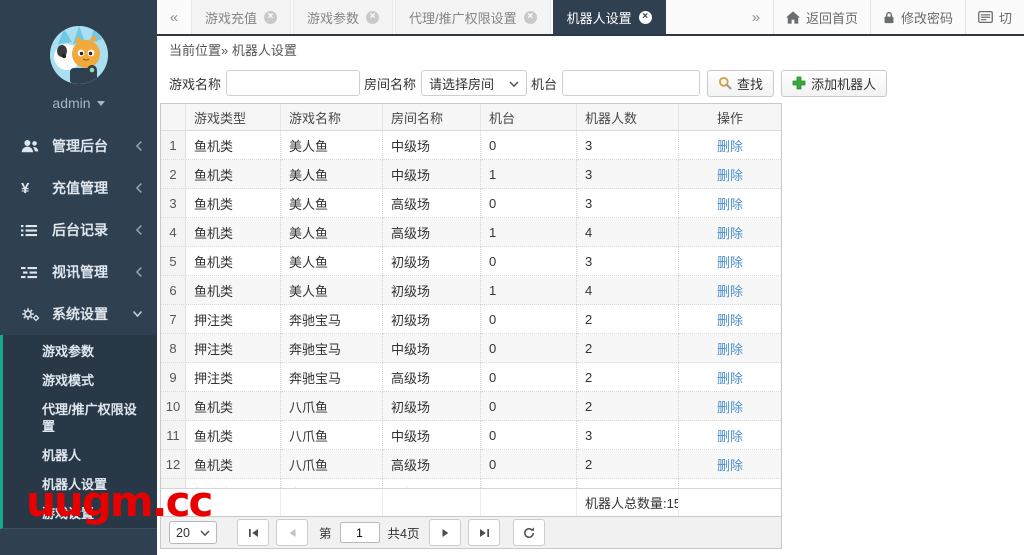 The image size is (1024, 555). I want to click on tab-agent-promo-permission: 代理/推广权限设置 ×, so click(473, 17).